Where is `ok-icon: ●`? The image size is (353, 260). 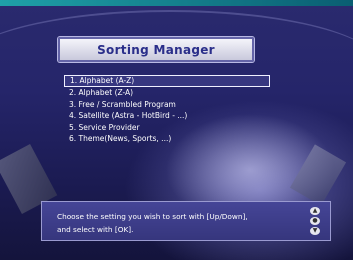
ok-icon: ● is located at coordinates (315, 221).